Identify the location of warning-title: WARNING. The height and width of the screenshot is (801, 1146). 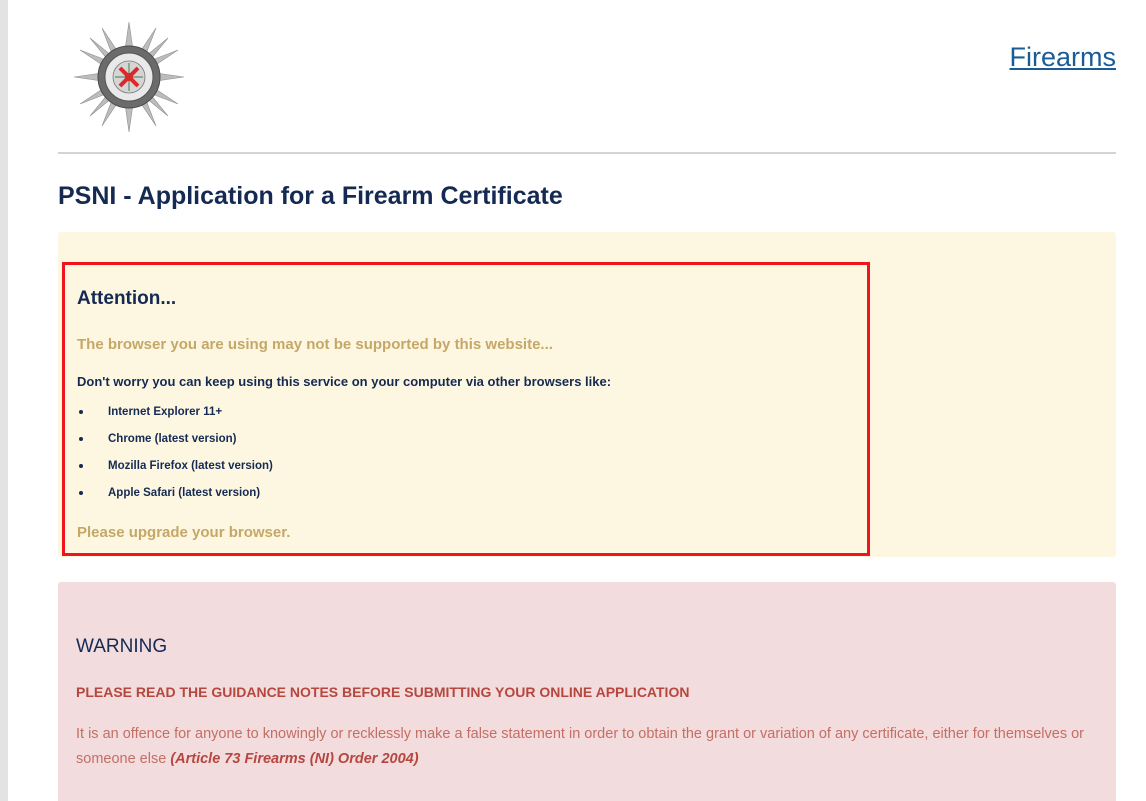
(122, 646).